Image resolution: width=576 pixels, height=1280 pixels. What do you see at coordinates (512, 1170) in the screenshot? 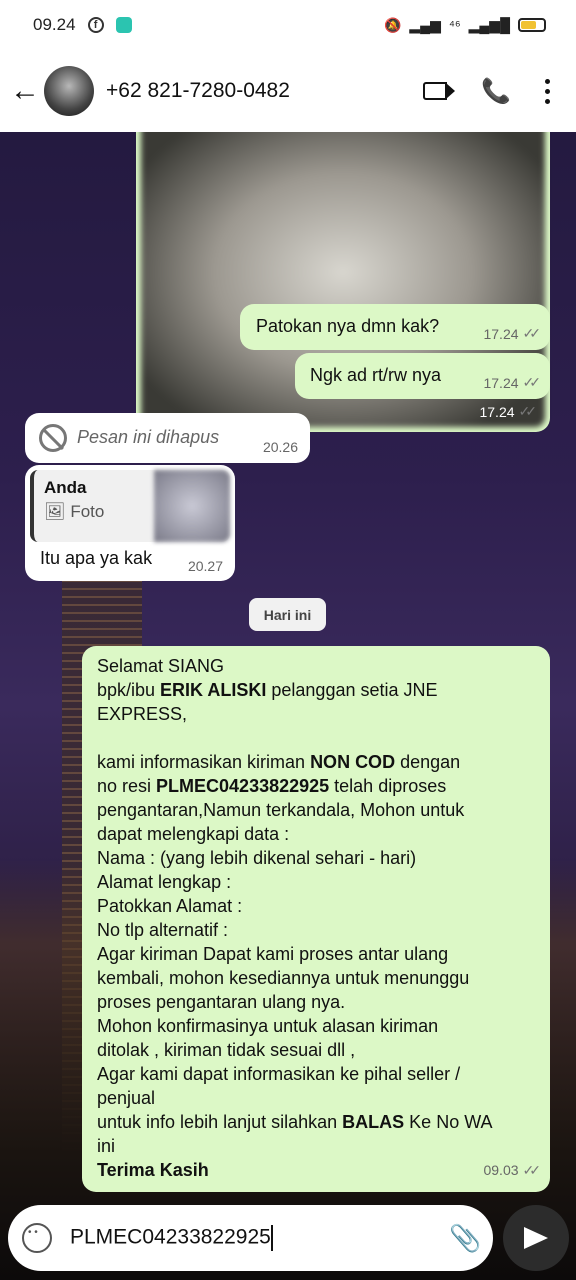
I see `message-time: 09.03 ✓✓` at bounding box center [512, 1170].